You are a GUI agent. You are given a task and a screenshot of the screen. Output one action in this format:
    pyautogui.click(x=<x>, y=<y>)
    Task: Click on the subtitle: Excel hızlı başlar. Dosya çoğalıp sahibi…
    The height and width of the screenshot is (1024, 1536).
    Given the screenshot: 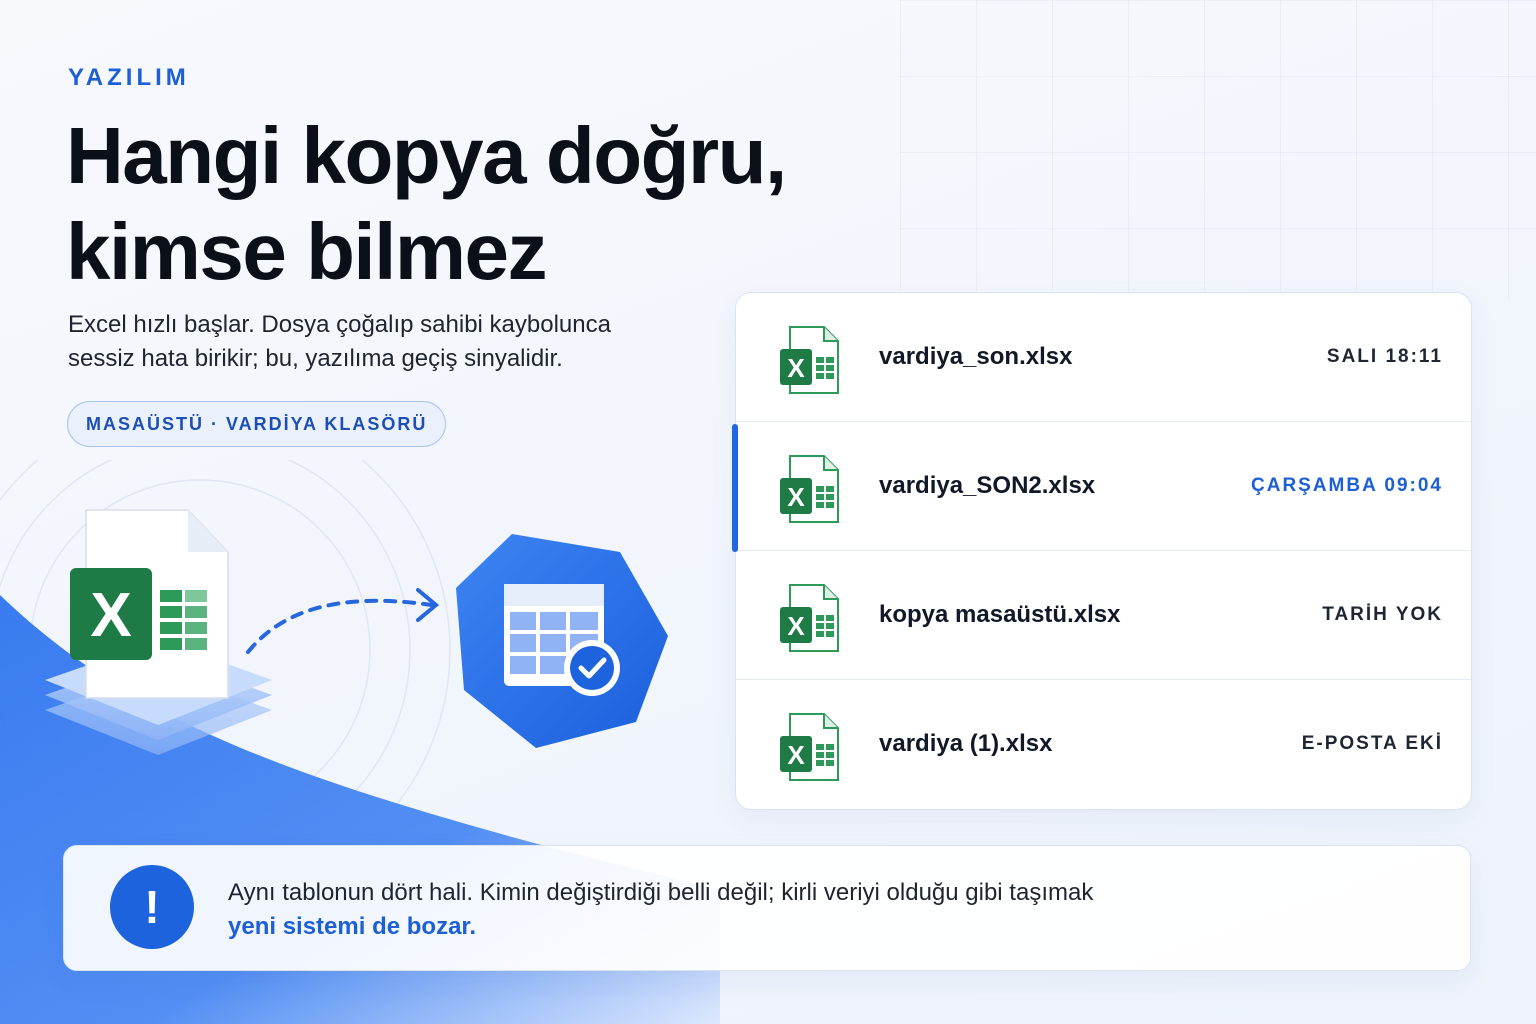 What is the action you would take?
    pyautogui.click(x=378, y=342)
    